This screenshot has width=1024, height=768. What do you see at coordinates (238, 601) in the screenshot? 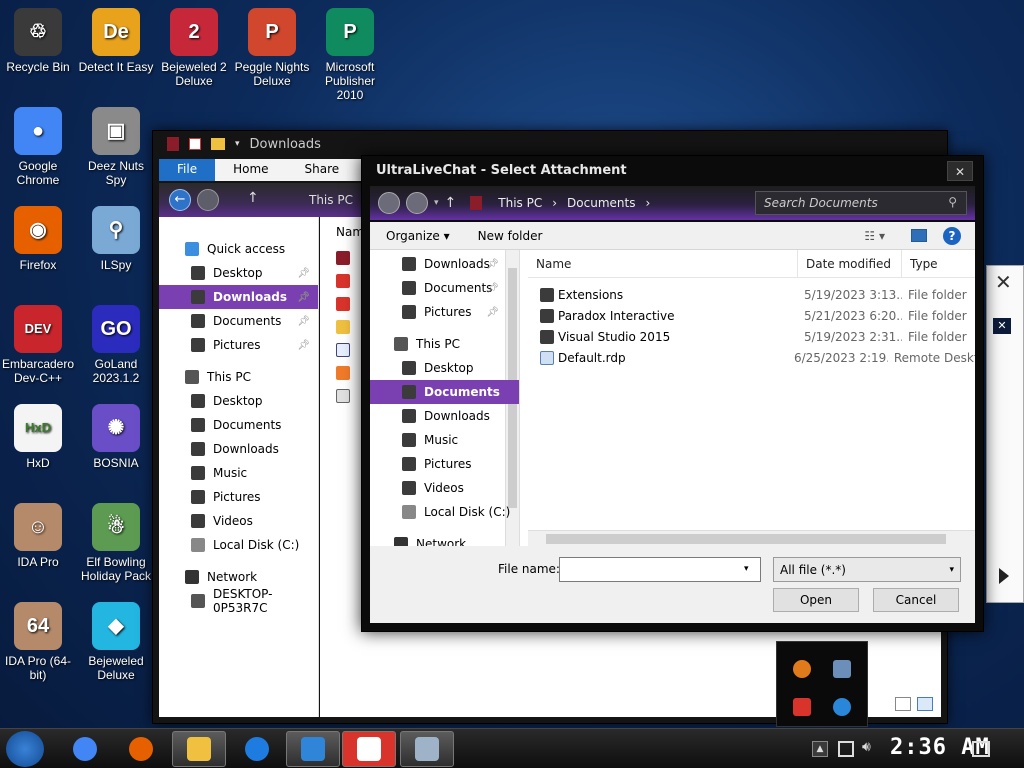
I see `nav-item: DESKTOP-0P53R7C` at bounding box center [238, 601].